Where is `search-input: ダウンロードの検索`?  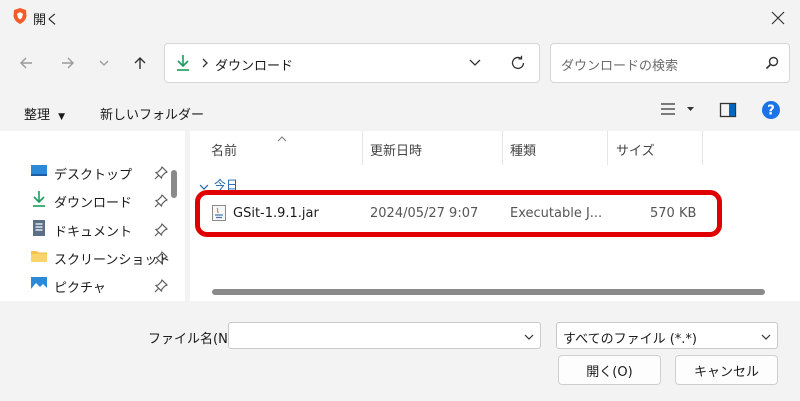 search-input: ダウンロードの検索 is located at coordinates (670, 63).